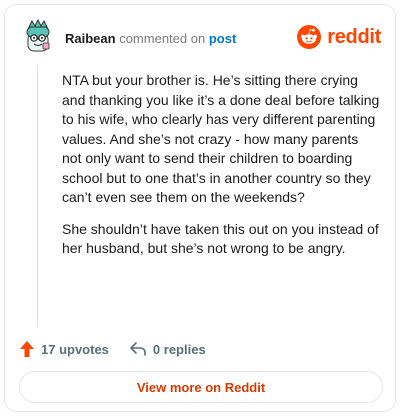 The width and height of the screenshot is (400, 416). Describe the element at coordinates (201, 387) in the screenshot. I see `view-more-button: View more on Reddit` at that location.